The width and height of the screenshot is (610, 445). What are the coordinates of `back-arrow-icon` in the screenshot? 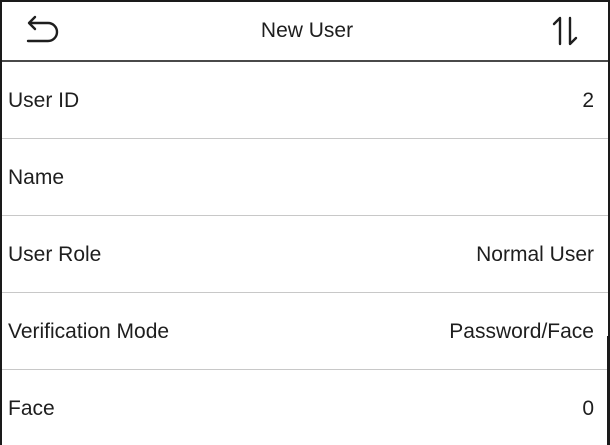 It's located at (42, 29).